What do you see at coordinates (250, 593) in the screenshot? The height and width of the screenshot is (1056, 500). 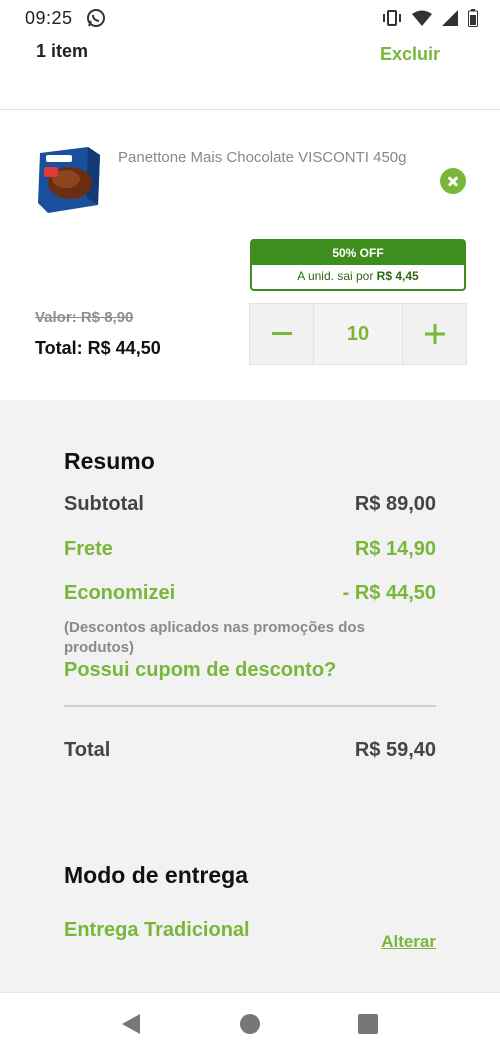 I see `savings-row: Economizei - R$ 44,50` at bounding box center [250, 593].